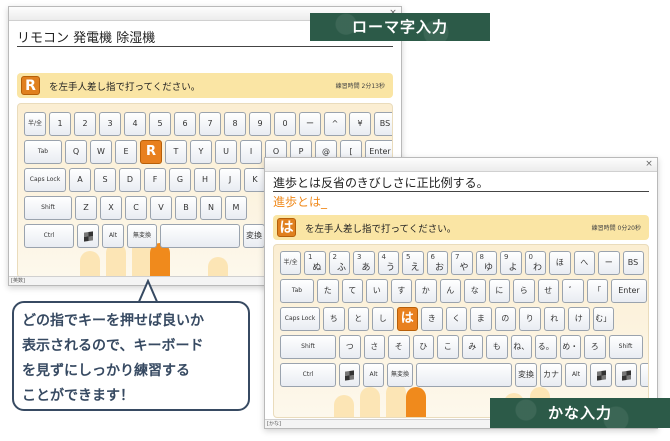 The height and width of the screenshot is (441, 670). What do you see at coordinates (185, 124) in the screenshot?
I see `key-6: 6` at bounding box center [185, 124].